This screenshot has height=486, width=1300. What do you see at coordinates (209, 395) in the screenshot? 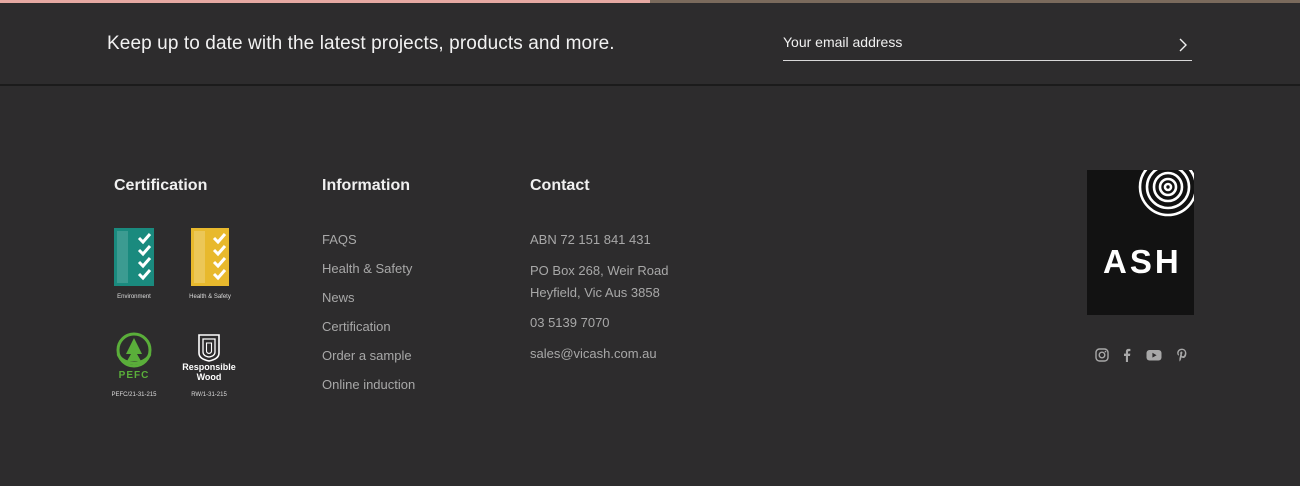
I see `cert-caption-responsible-wood: RW/1-31-215` at bounding box center [209, 395].